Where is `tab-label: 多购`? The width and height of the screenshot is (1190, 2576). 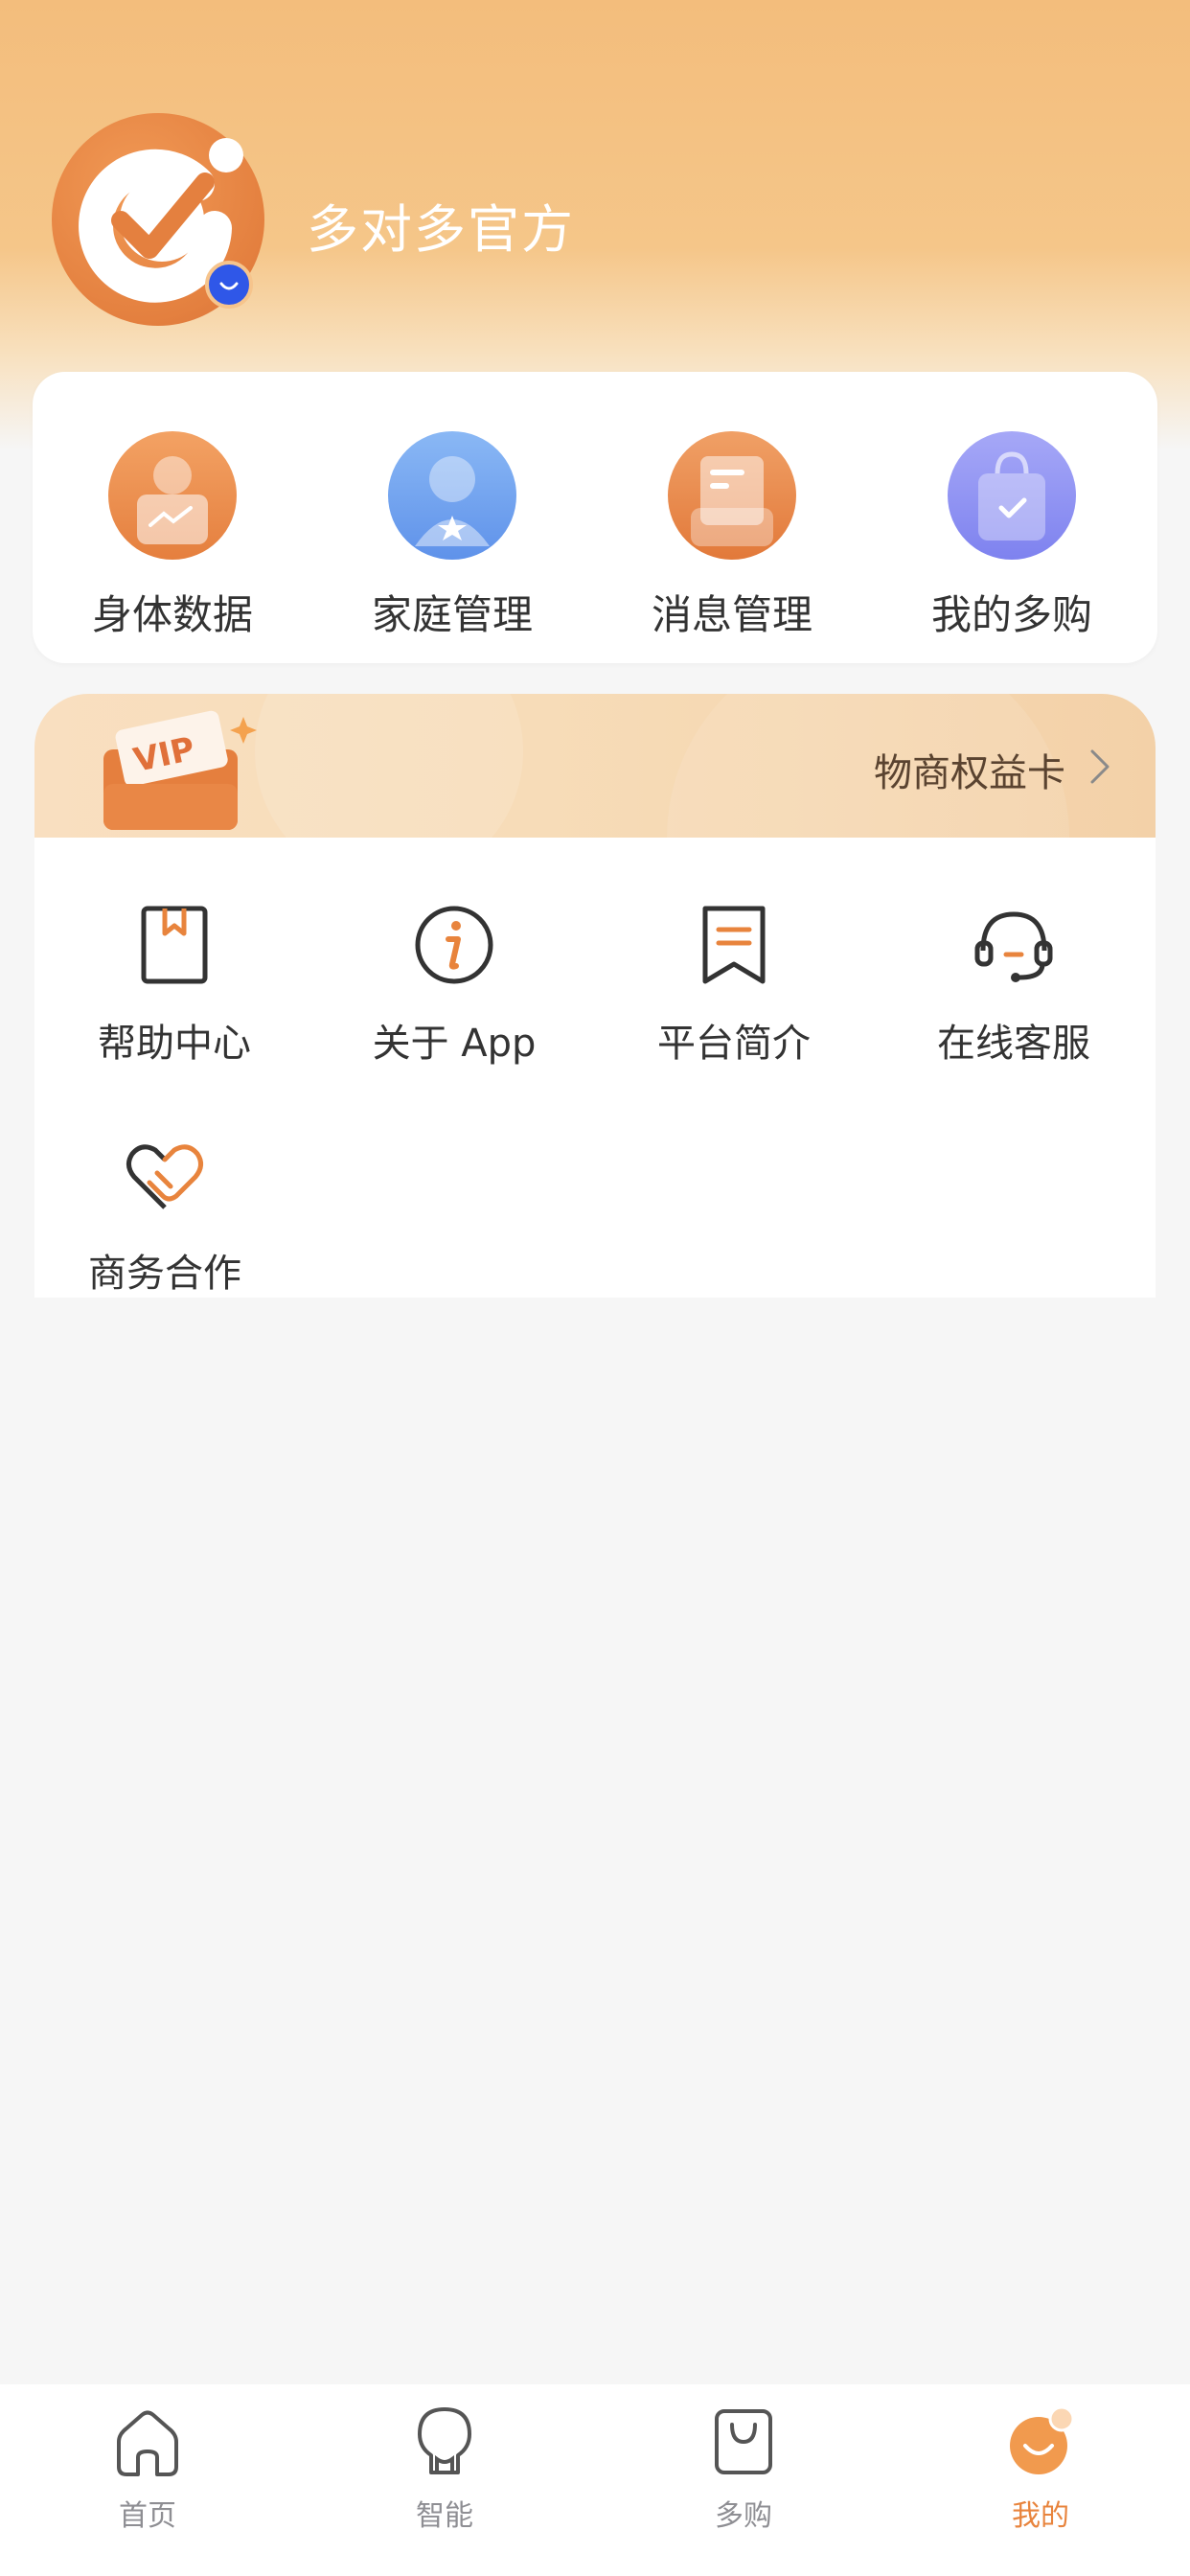 tab-label: 多购 is located at coordinates (744, 2516).